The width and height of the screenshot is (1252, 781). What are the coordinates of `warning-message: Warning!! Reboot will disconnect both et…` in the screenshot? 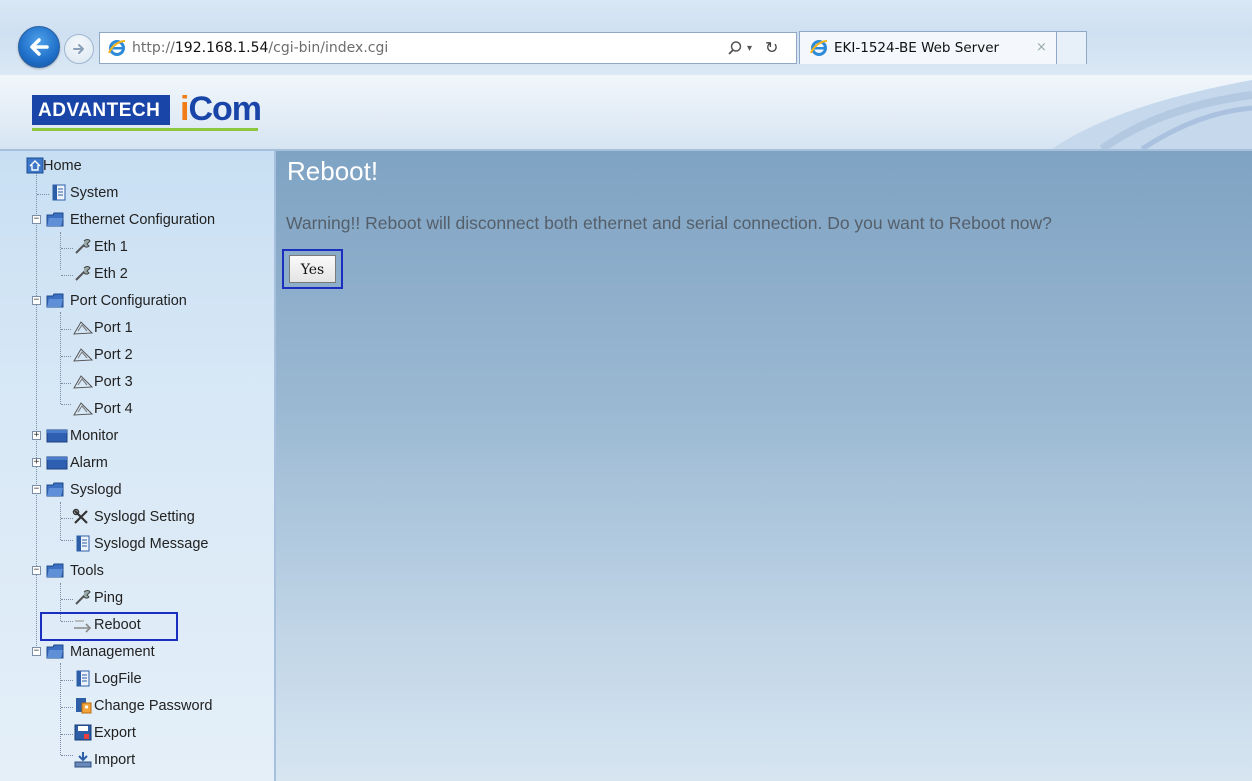 It's located at (669, 223).